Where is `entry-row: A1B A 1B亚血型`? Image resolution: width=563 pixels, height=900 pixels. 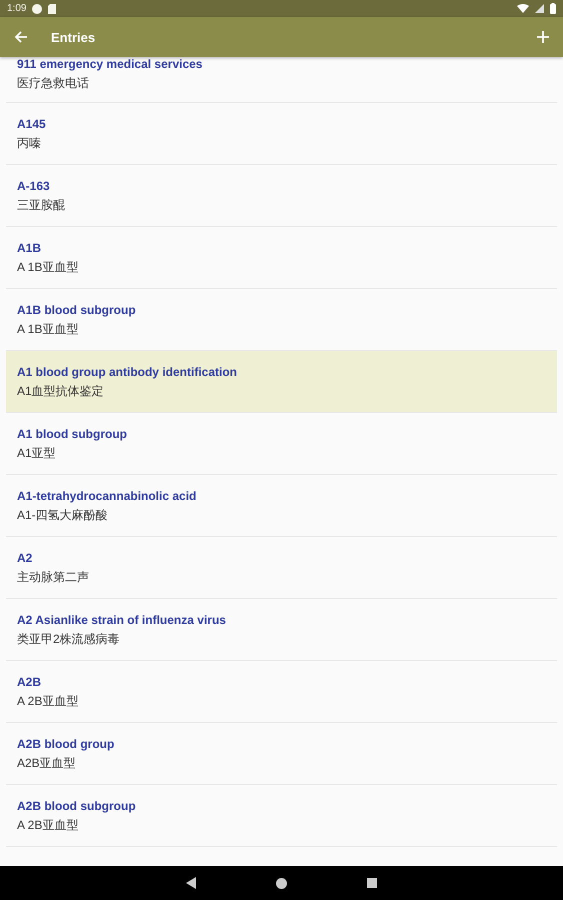 entry-row: A1B A 1B亚血型 is located at coordinates (281, 258).